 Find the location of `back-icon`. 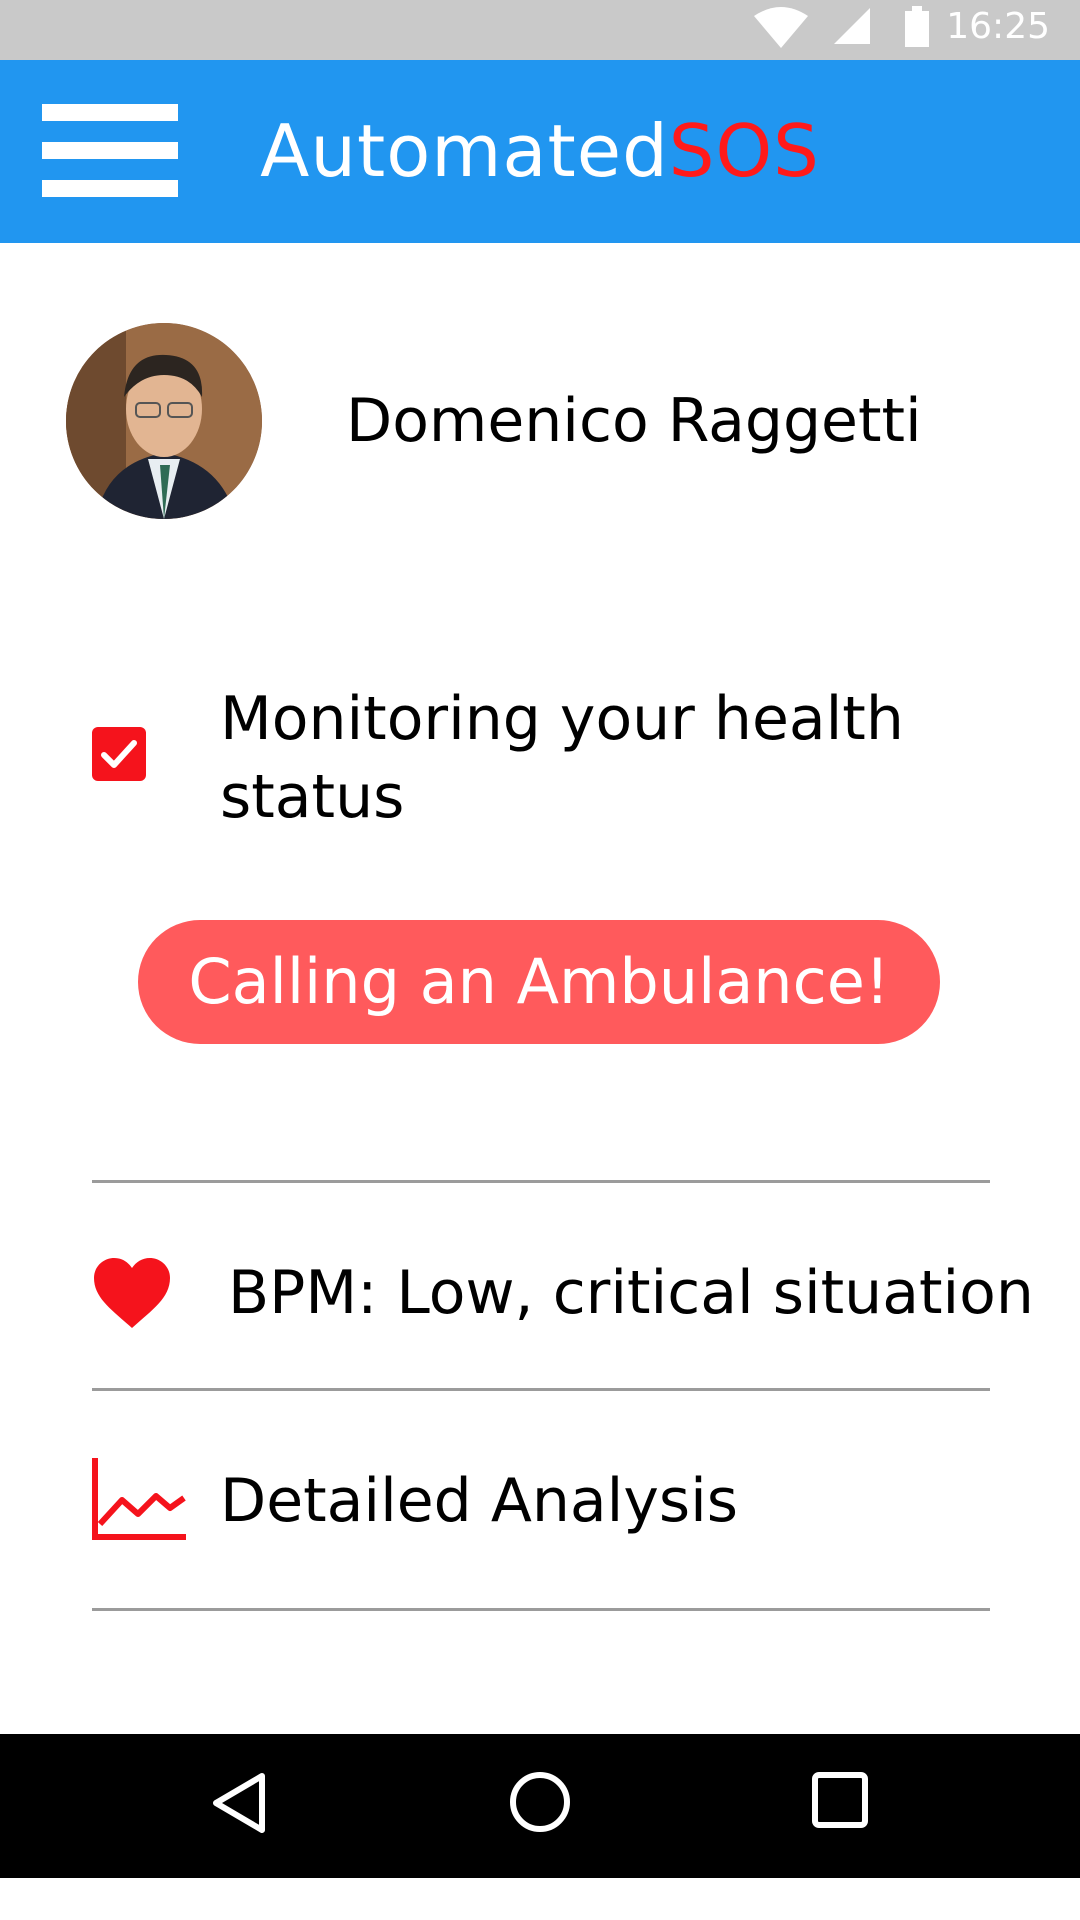

back-icon is located at coordinates (239, 1803).